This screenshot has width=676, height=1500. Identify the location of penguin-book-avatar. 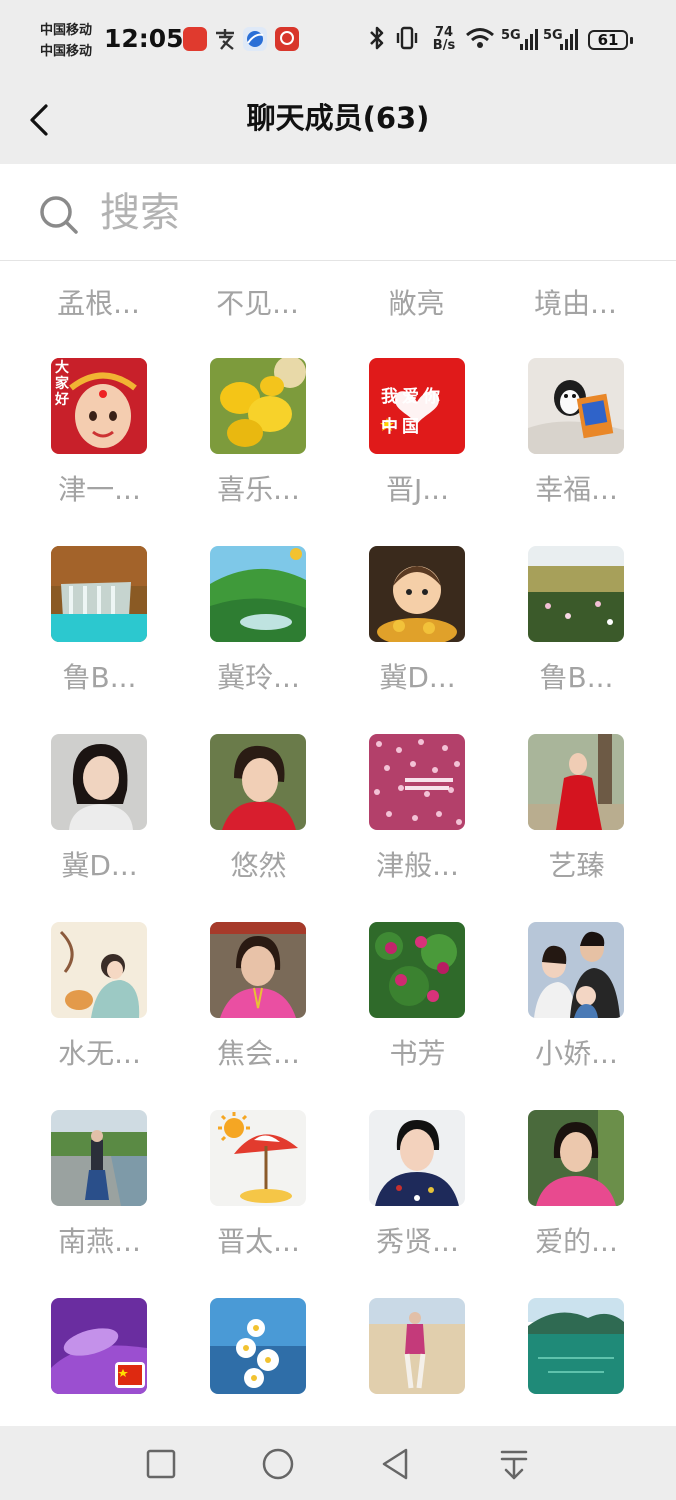
(576, 406).